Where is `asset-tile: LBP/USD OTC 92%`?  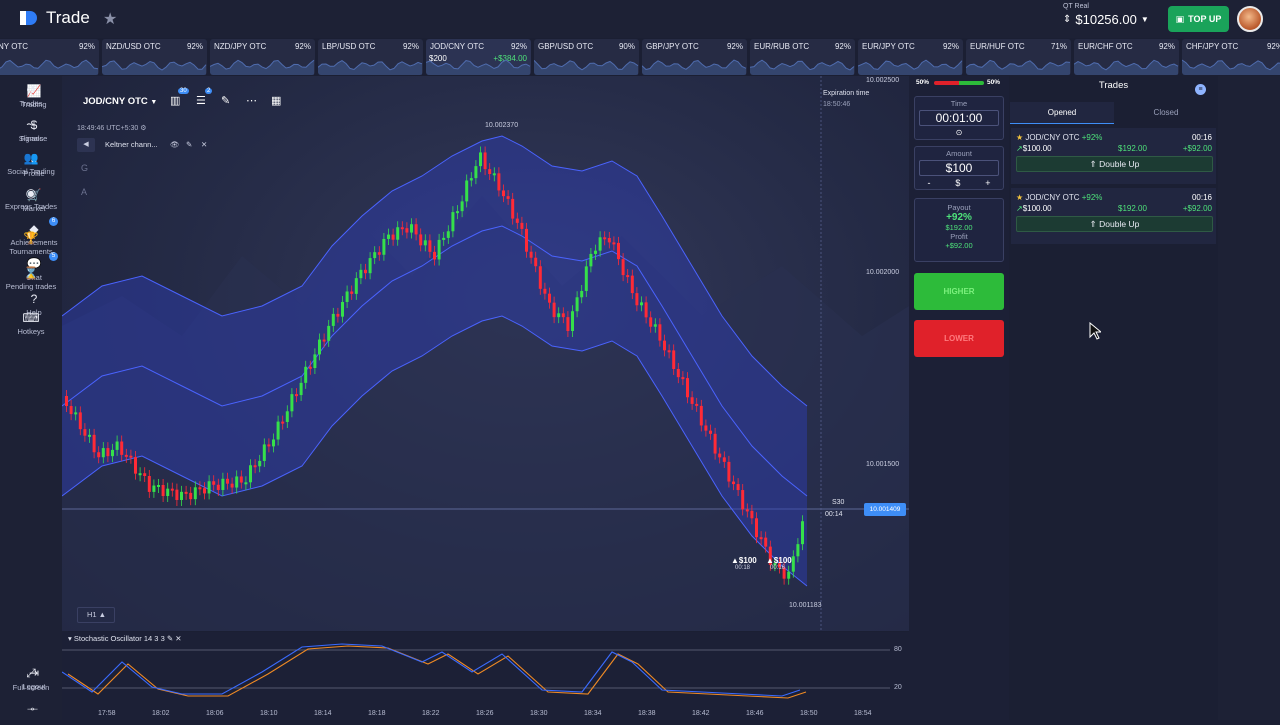 asset-tile: LBP/USD OTC 92% is located at coordinates (370, 57).